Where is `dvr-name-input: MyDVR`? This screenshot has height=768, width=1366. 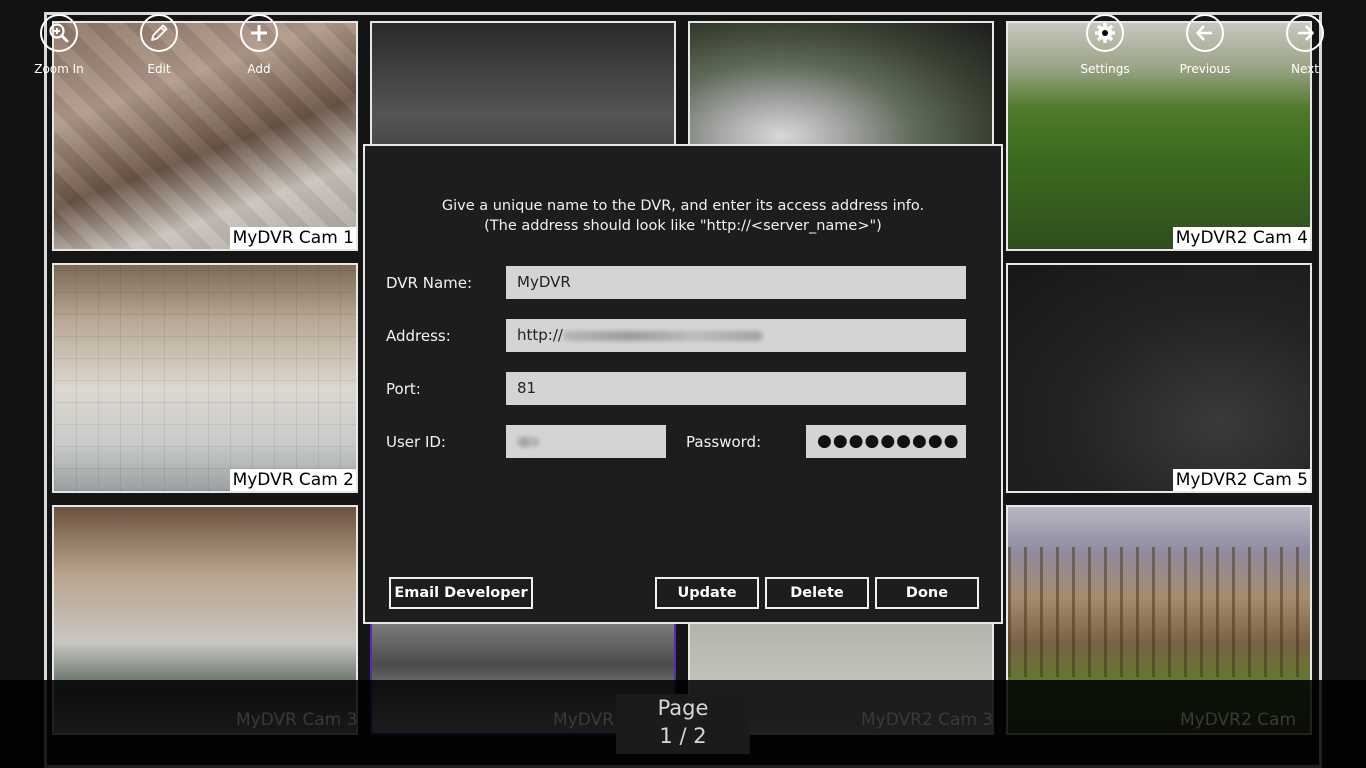
dvr-name-input: MyDVR is located at coordinates (736, 282).